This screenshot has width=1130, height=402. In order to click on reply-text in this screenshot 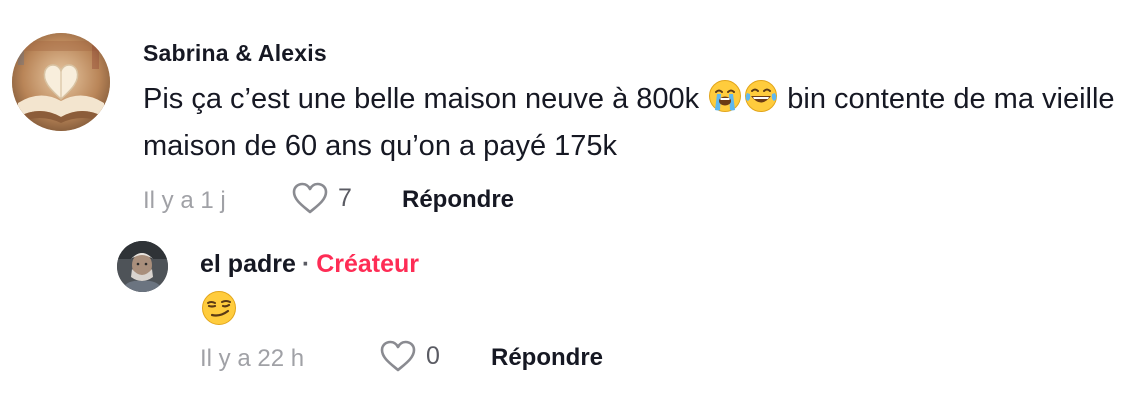, I will do `click(650, 309)`.